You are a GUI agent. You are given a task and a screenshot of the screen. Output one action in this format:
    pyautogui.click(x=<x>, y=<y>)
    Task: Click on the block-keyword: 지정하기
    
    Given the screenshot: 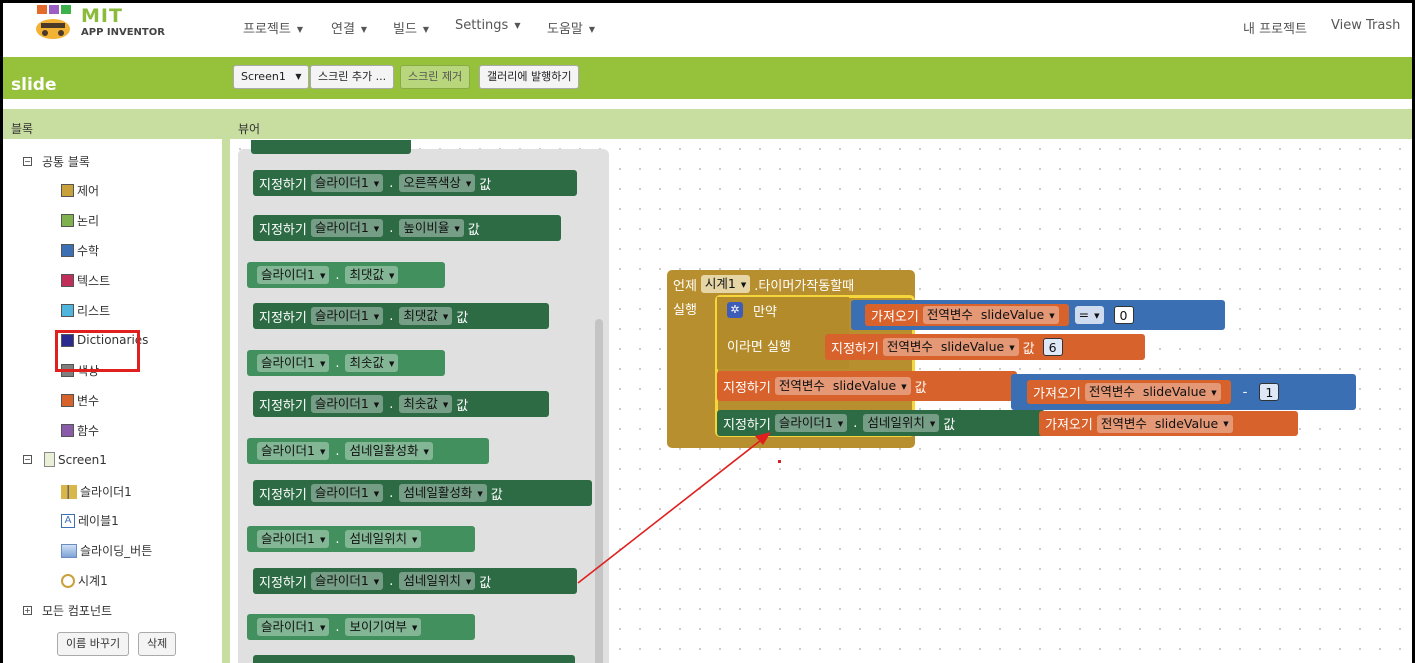 What is the action you would take?
    pyautogui.click(x=747, y=388)
    